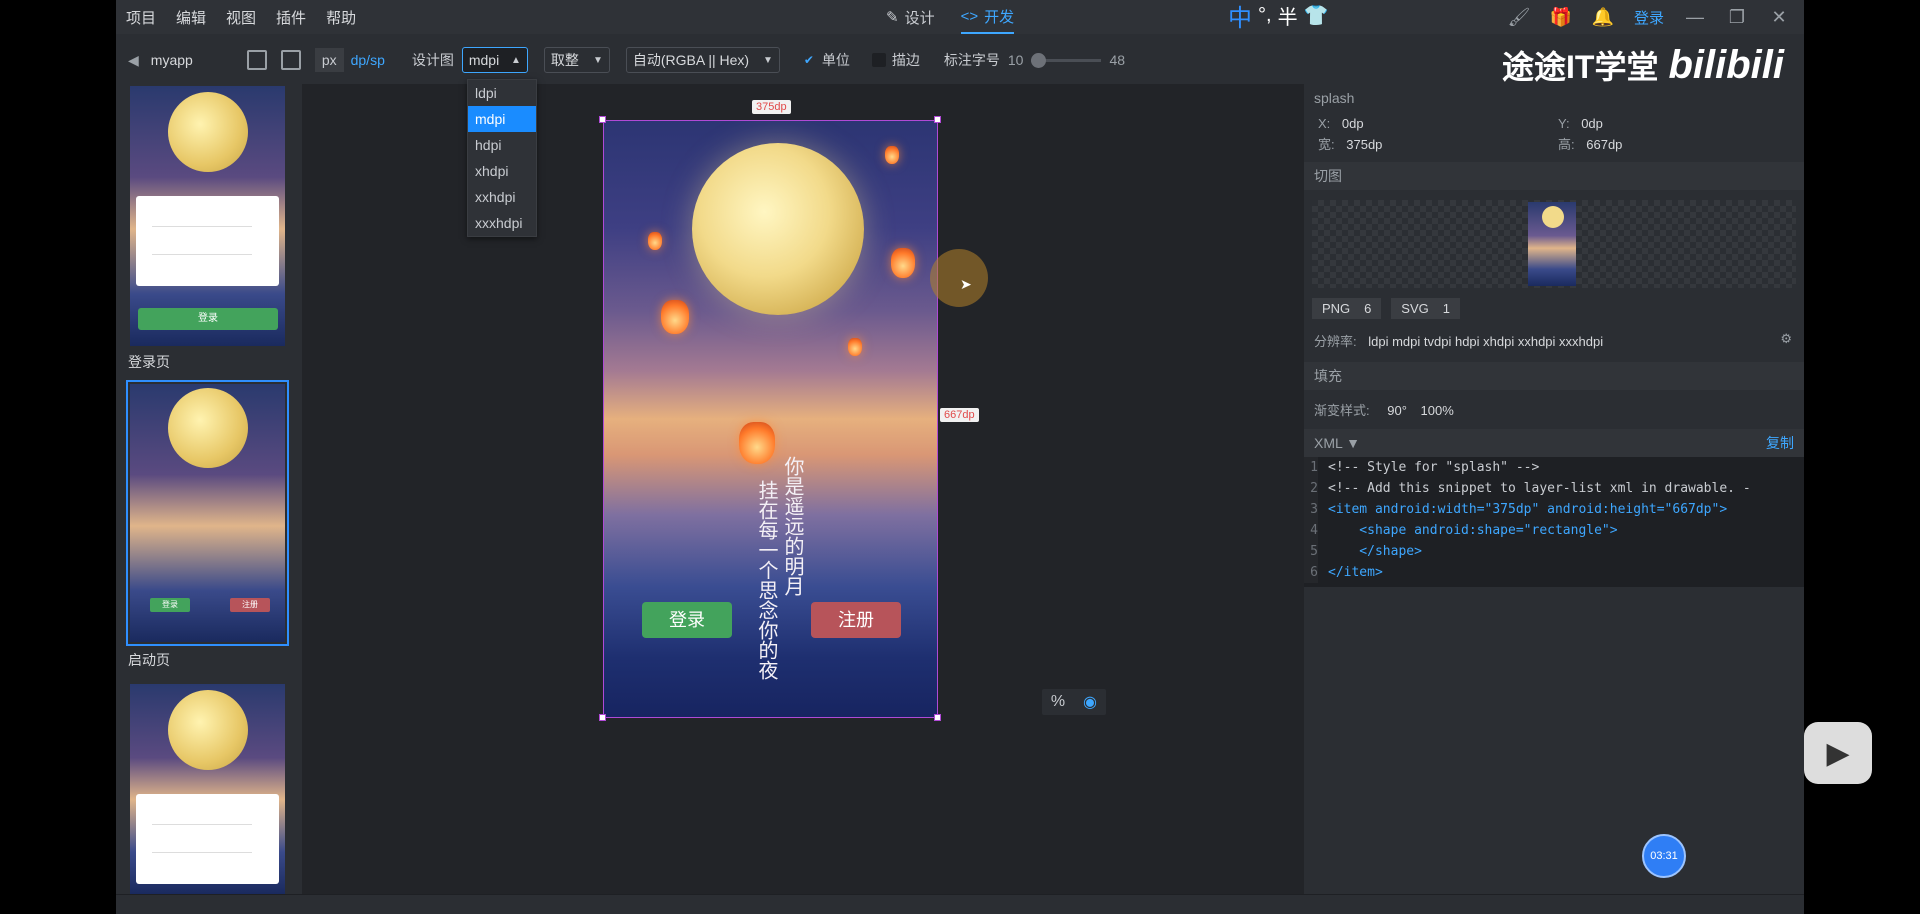  I want to click on resize-handle-tl, so click(602, 119).